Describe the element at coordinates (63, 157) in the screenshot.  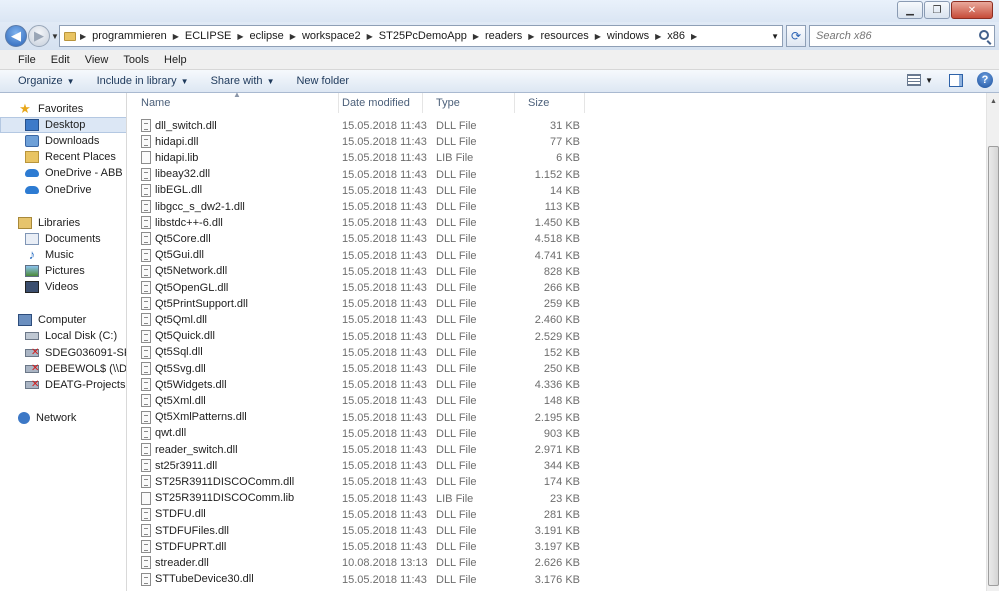
I see `nav-recent-places: Recent Places` at that location.